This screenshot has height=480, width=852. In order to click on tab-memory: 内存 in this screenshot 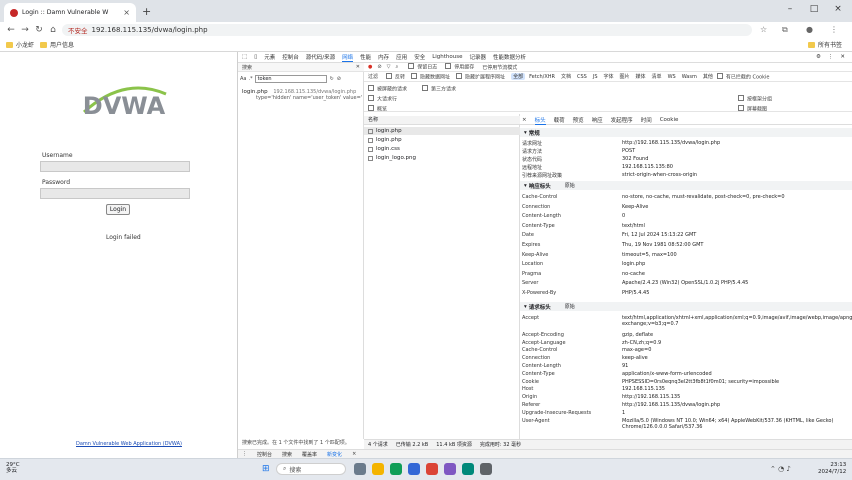, I will do `click(383, 57)`.